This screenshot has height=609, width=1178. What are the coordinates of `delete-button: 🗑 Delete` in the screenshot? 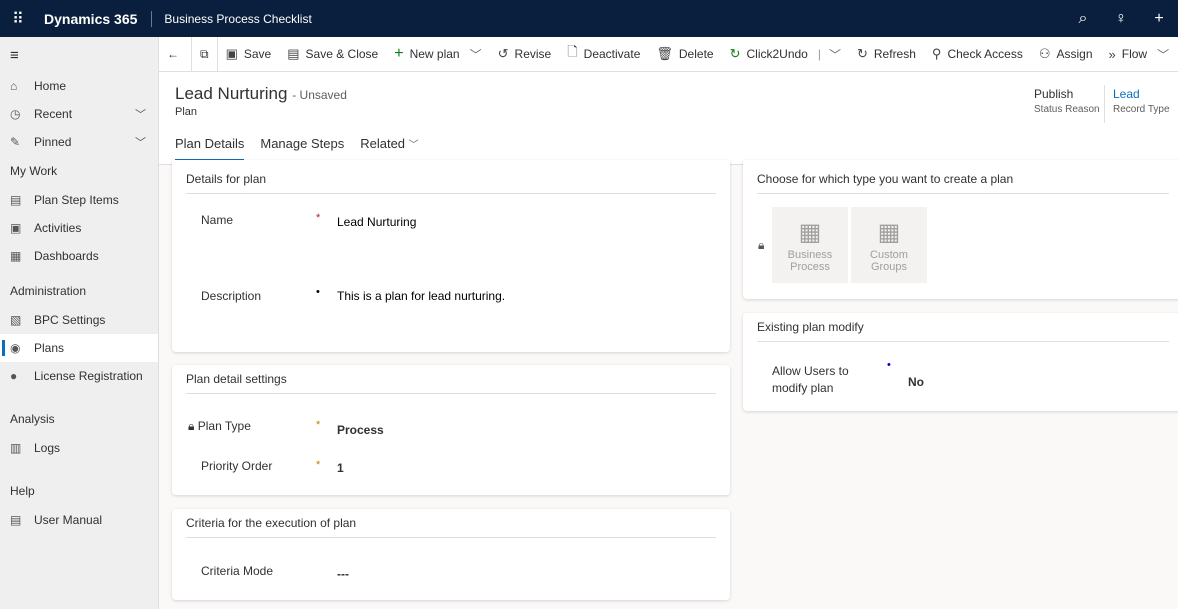 It's located at (684, 54).